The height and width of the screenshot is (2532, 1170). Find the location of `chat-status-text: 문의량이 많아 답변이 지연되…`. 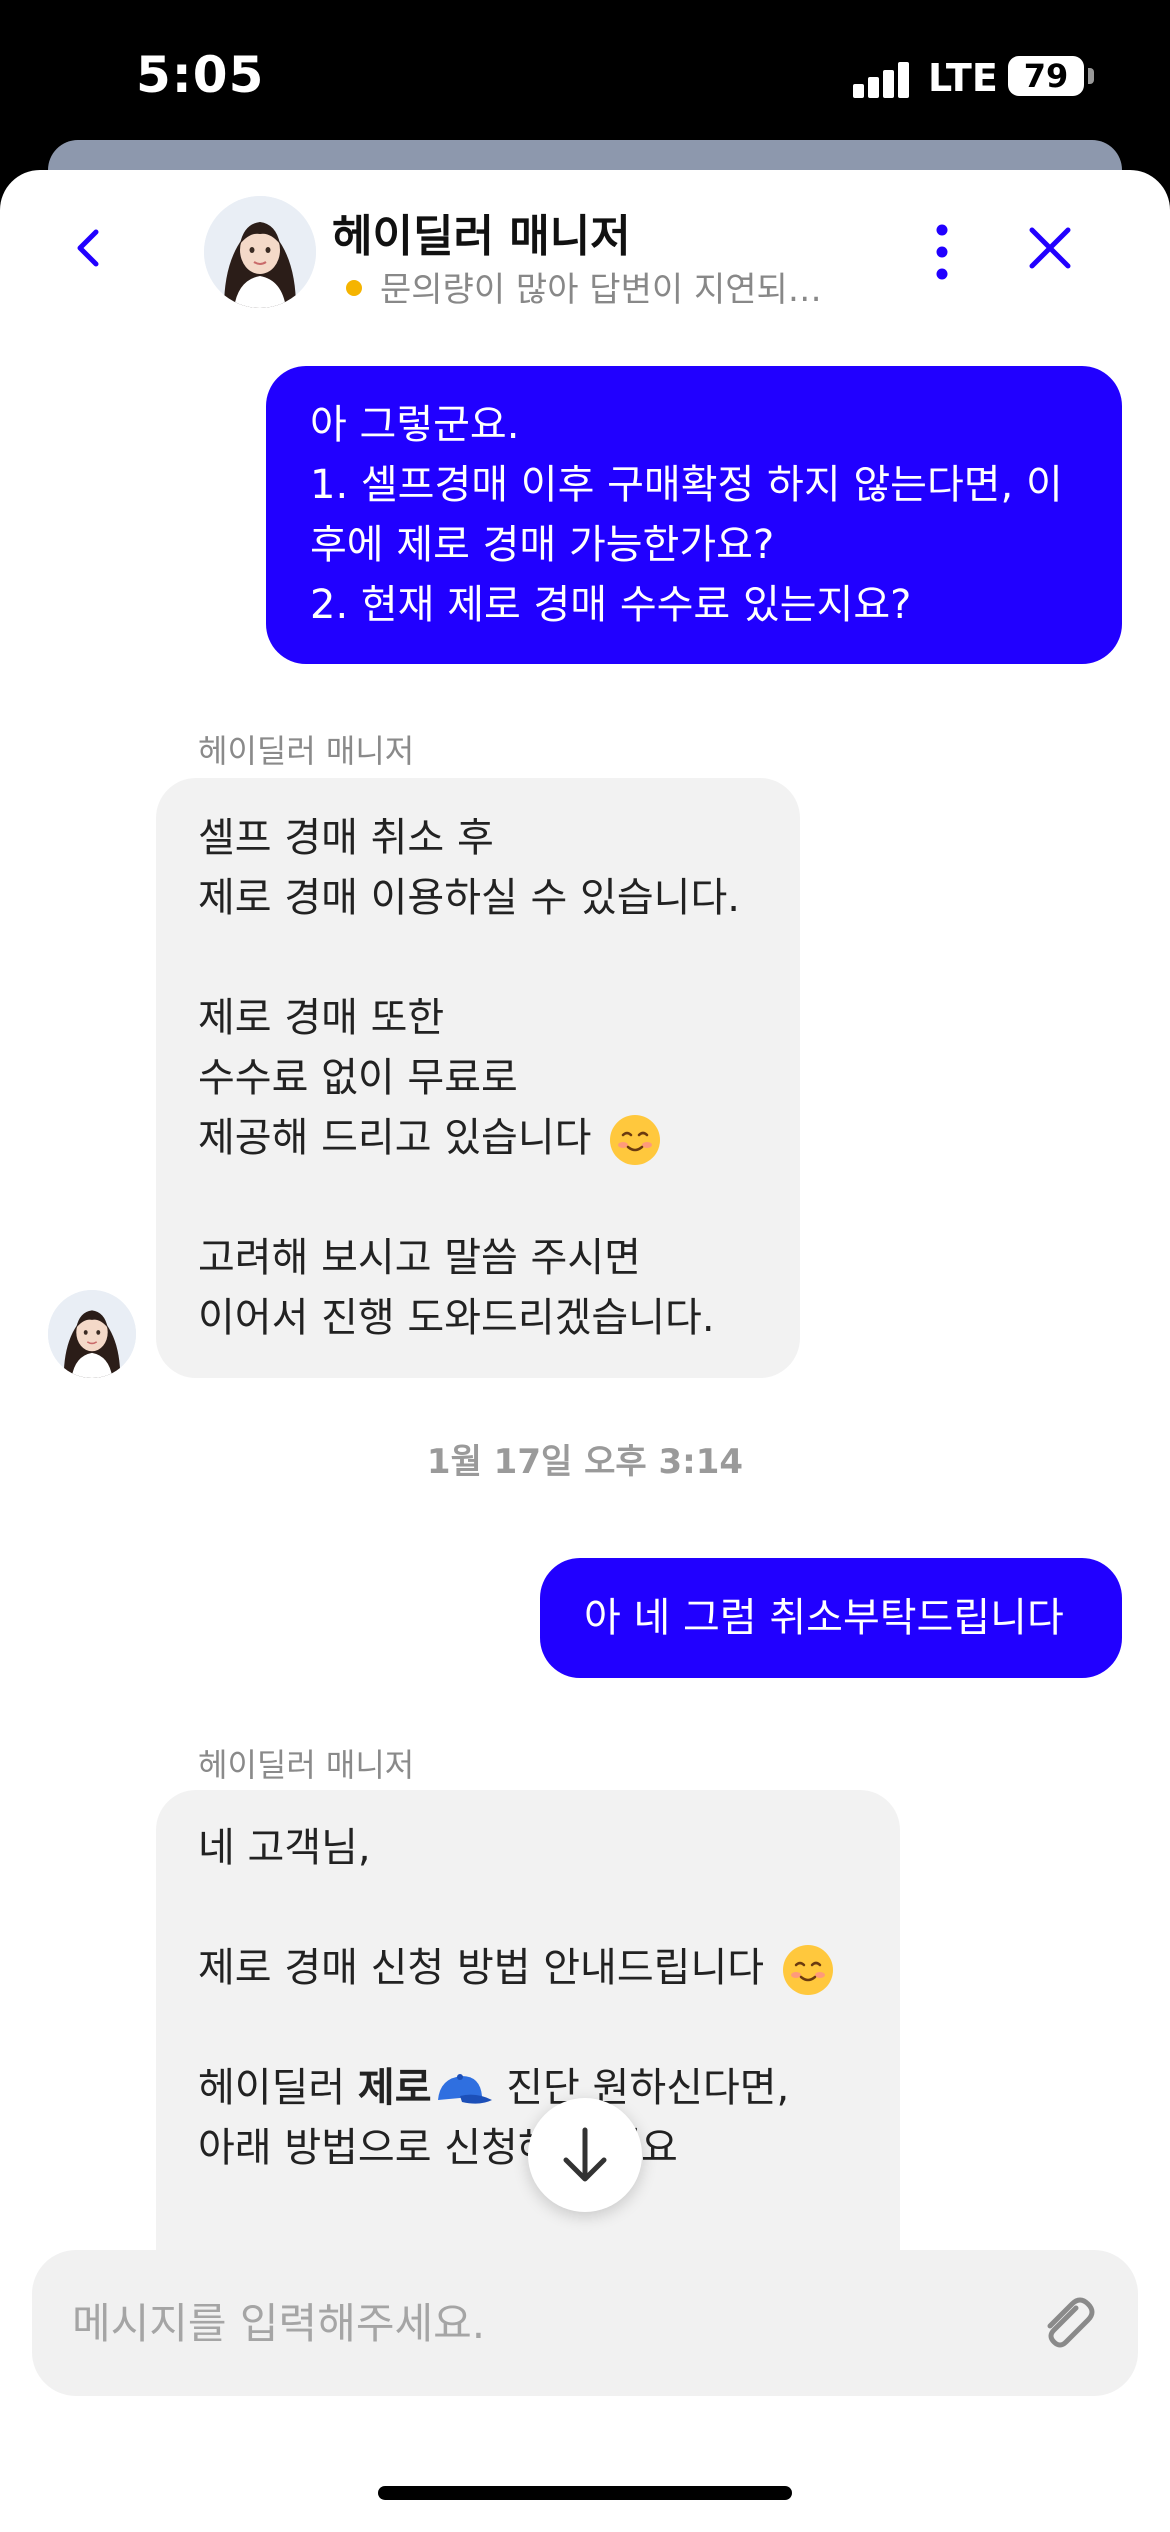

chat-status-text: 문의량이 많아 답변이 지연되… is located at coordinates (601, 290).